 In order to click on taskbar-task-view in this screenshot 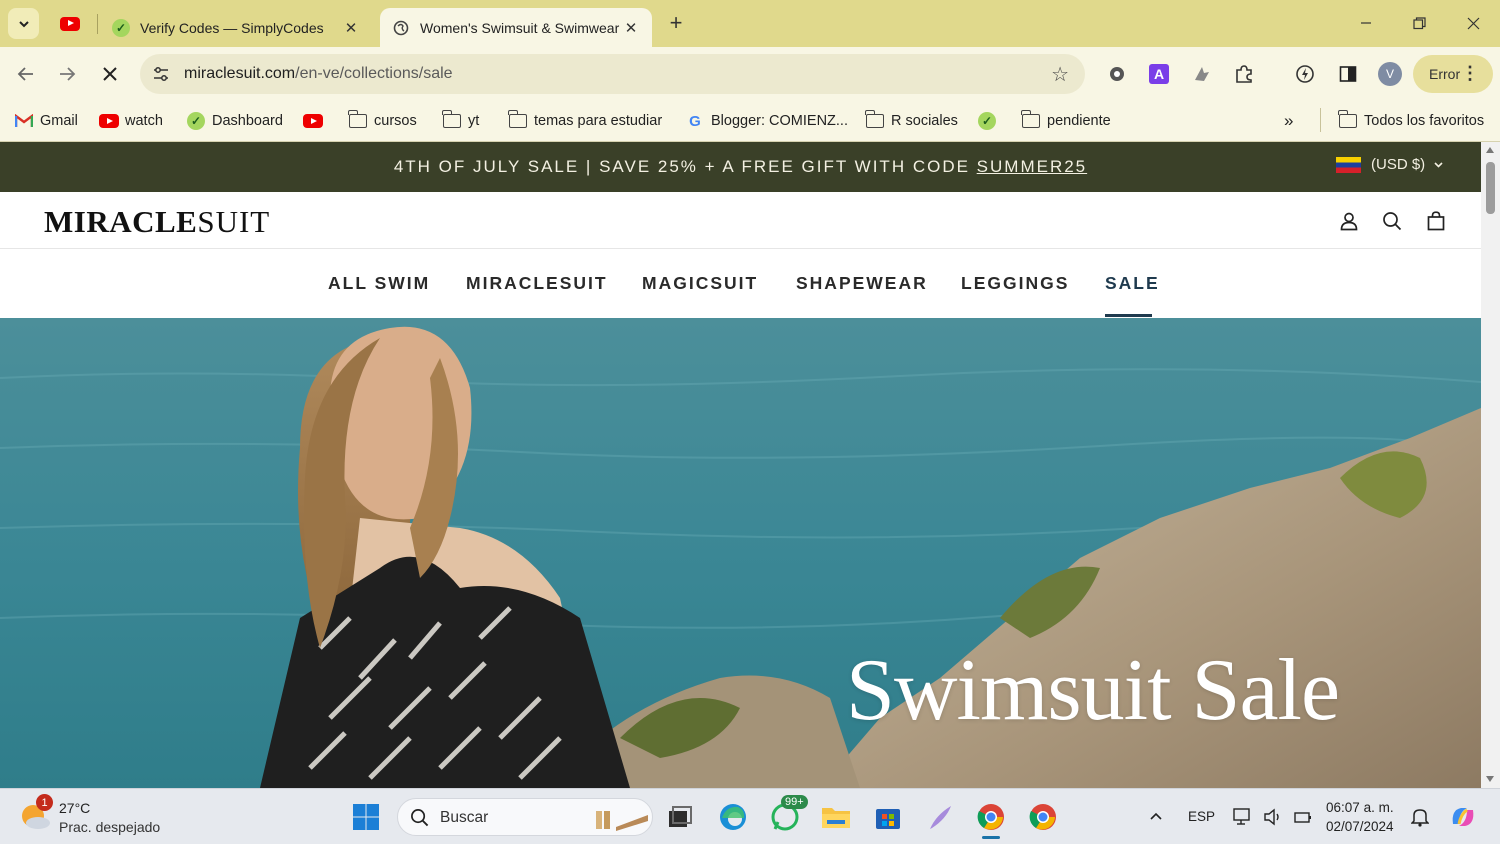, I will do `click(680, 817)`.